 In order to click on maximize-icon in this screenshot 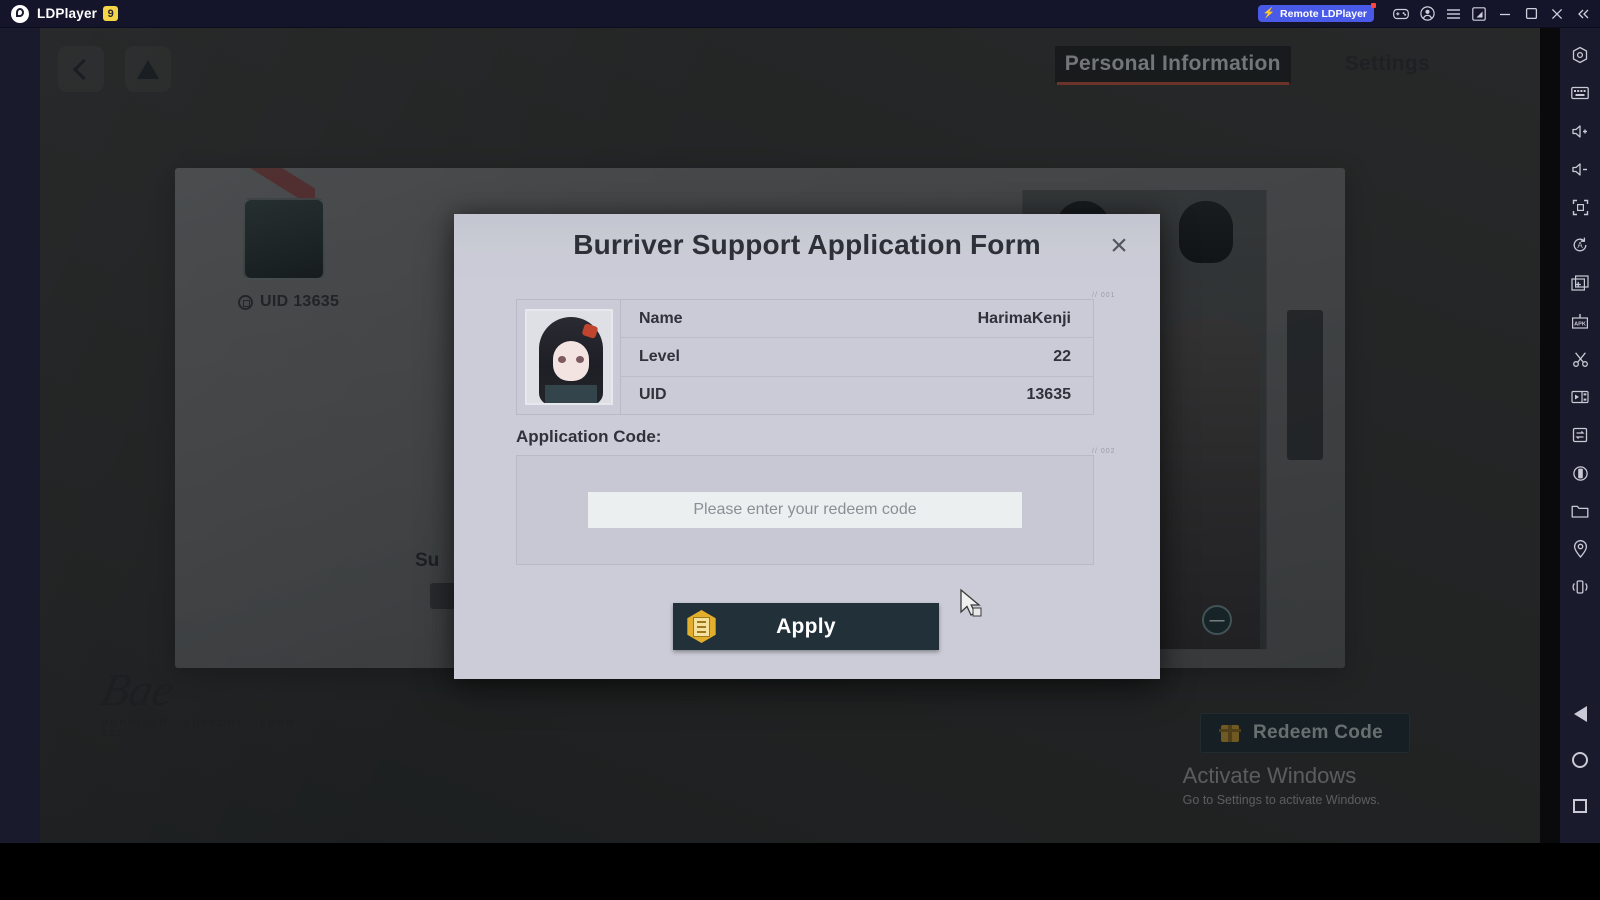, I will do `click(1531, 14)`.